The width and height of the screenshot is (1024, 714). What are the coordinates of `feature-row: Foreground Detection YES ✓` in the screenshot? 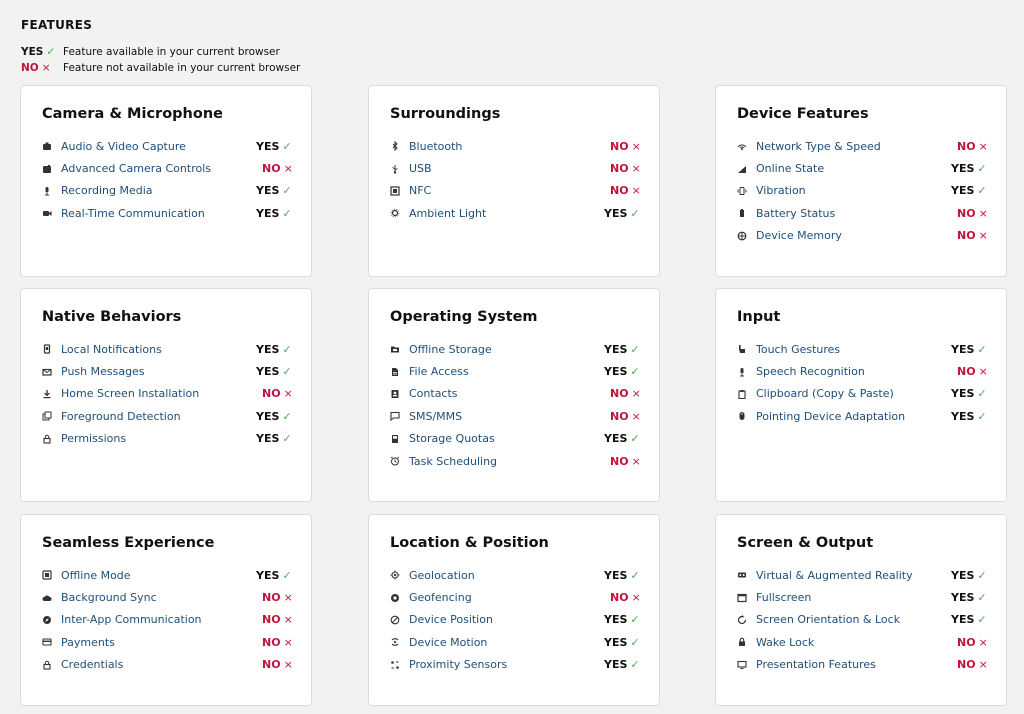 It's located at (168, 416).